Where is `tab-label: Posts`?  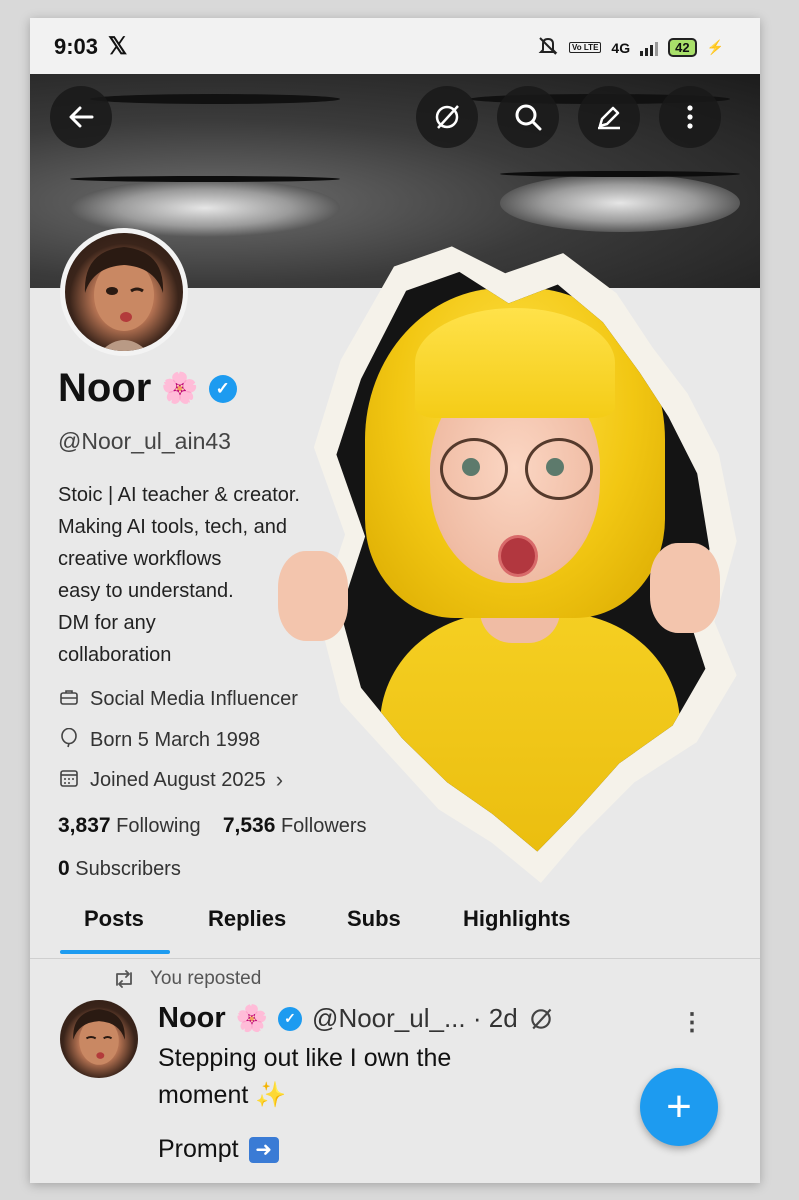
tab-label: Posts is located at coordinates (114, 918).